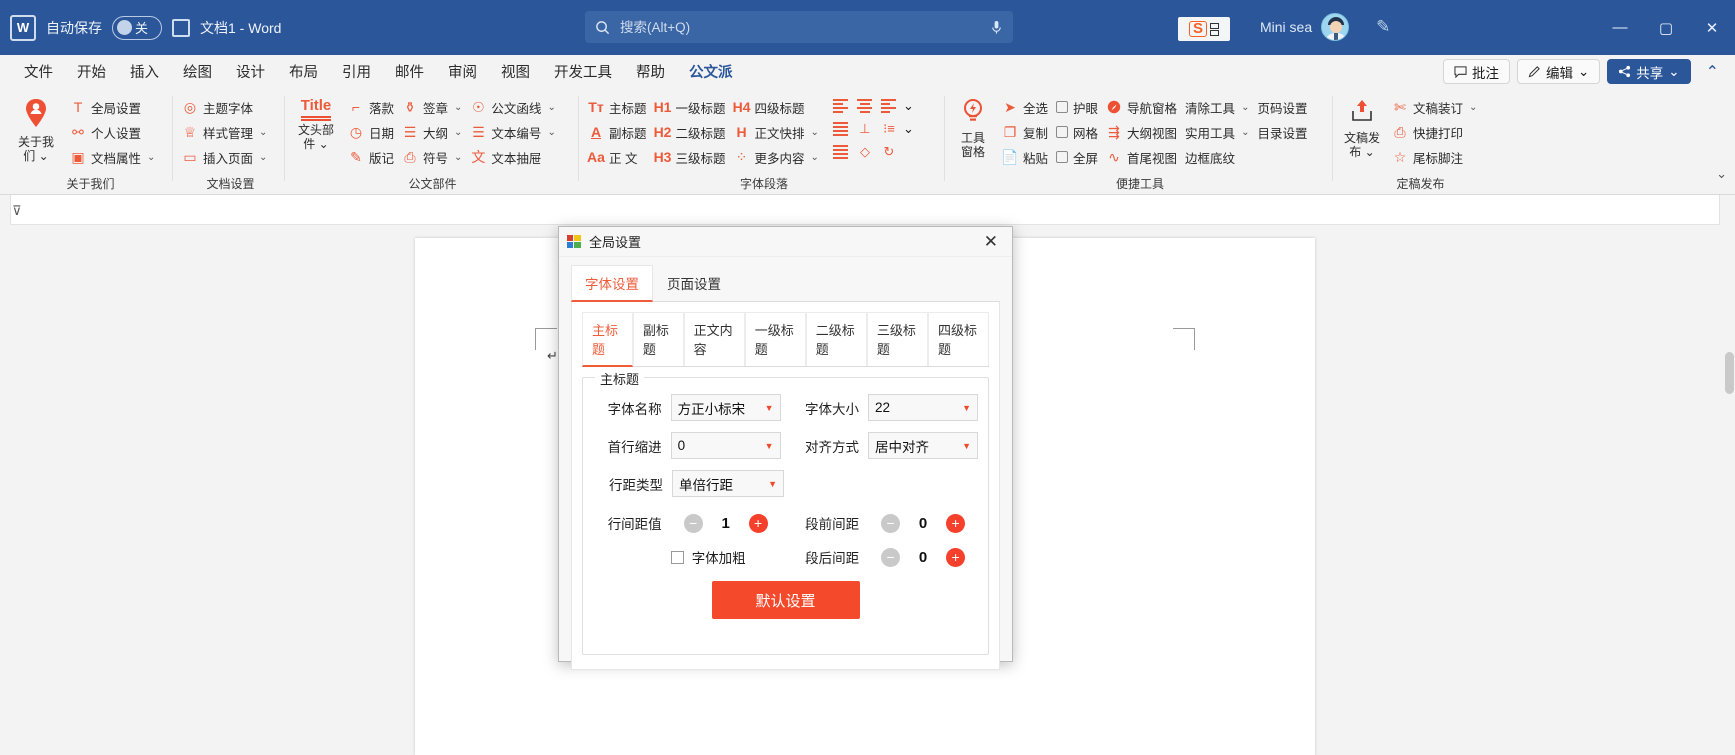 Image resolution: width=1735 pixels, height=755 pixels. Describe the element at coordinates (224, 107) in the screenshot. I see `theme-font-button: ◎ 主题字体` at that location.